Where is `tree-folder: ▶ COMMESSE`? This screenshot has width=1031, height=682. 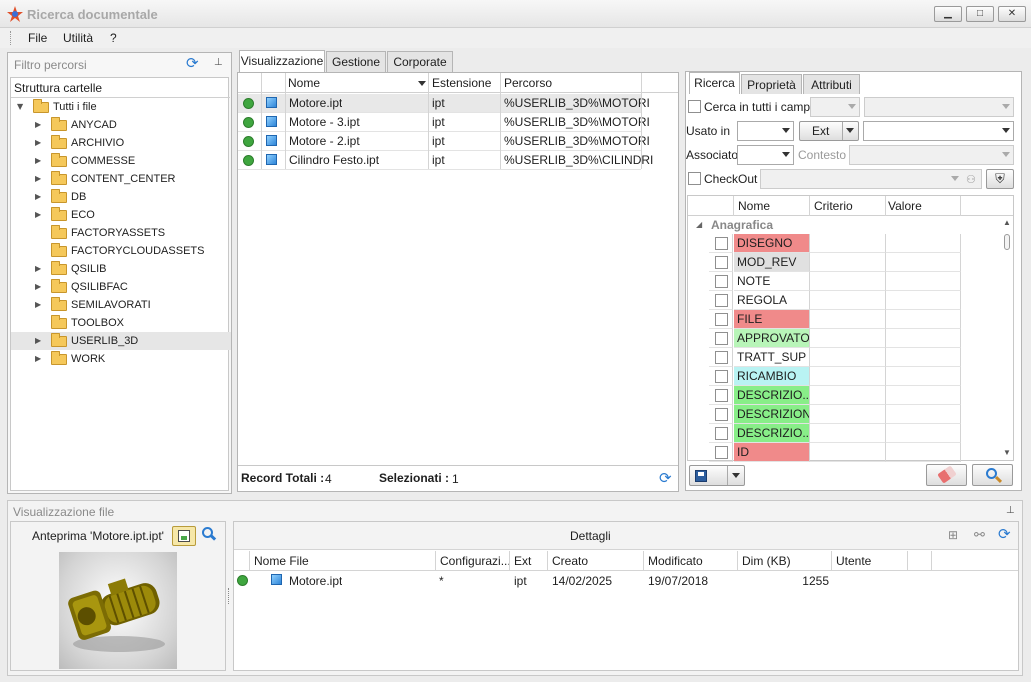
tree-folder: ▶ COMMESSE is located at coordinates (121, 161).